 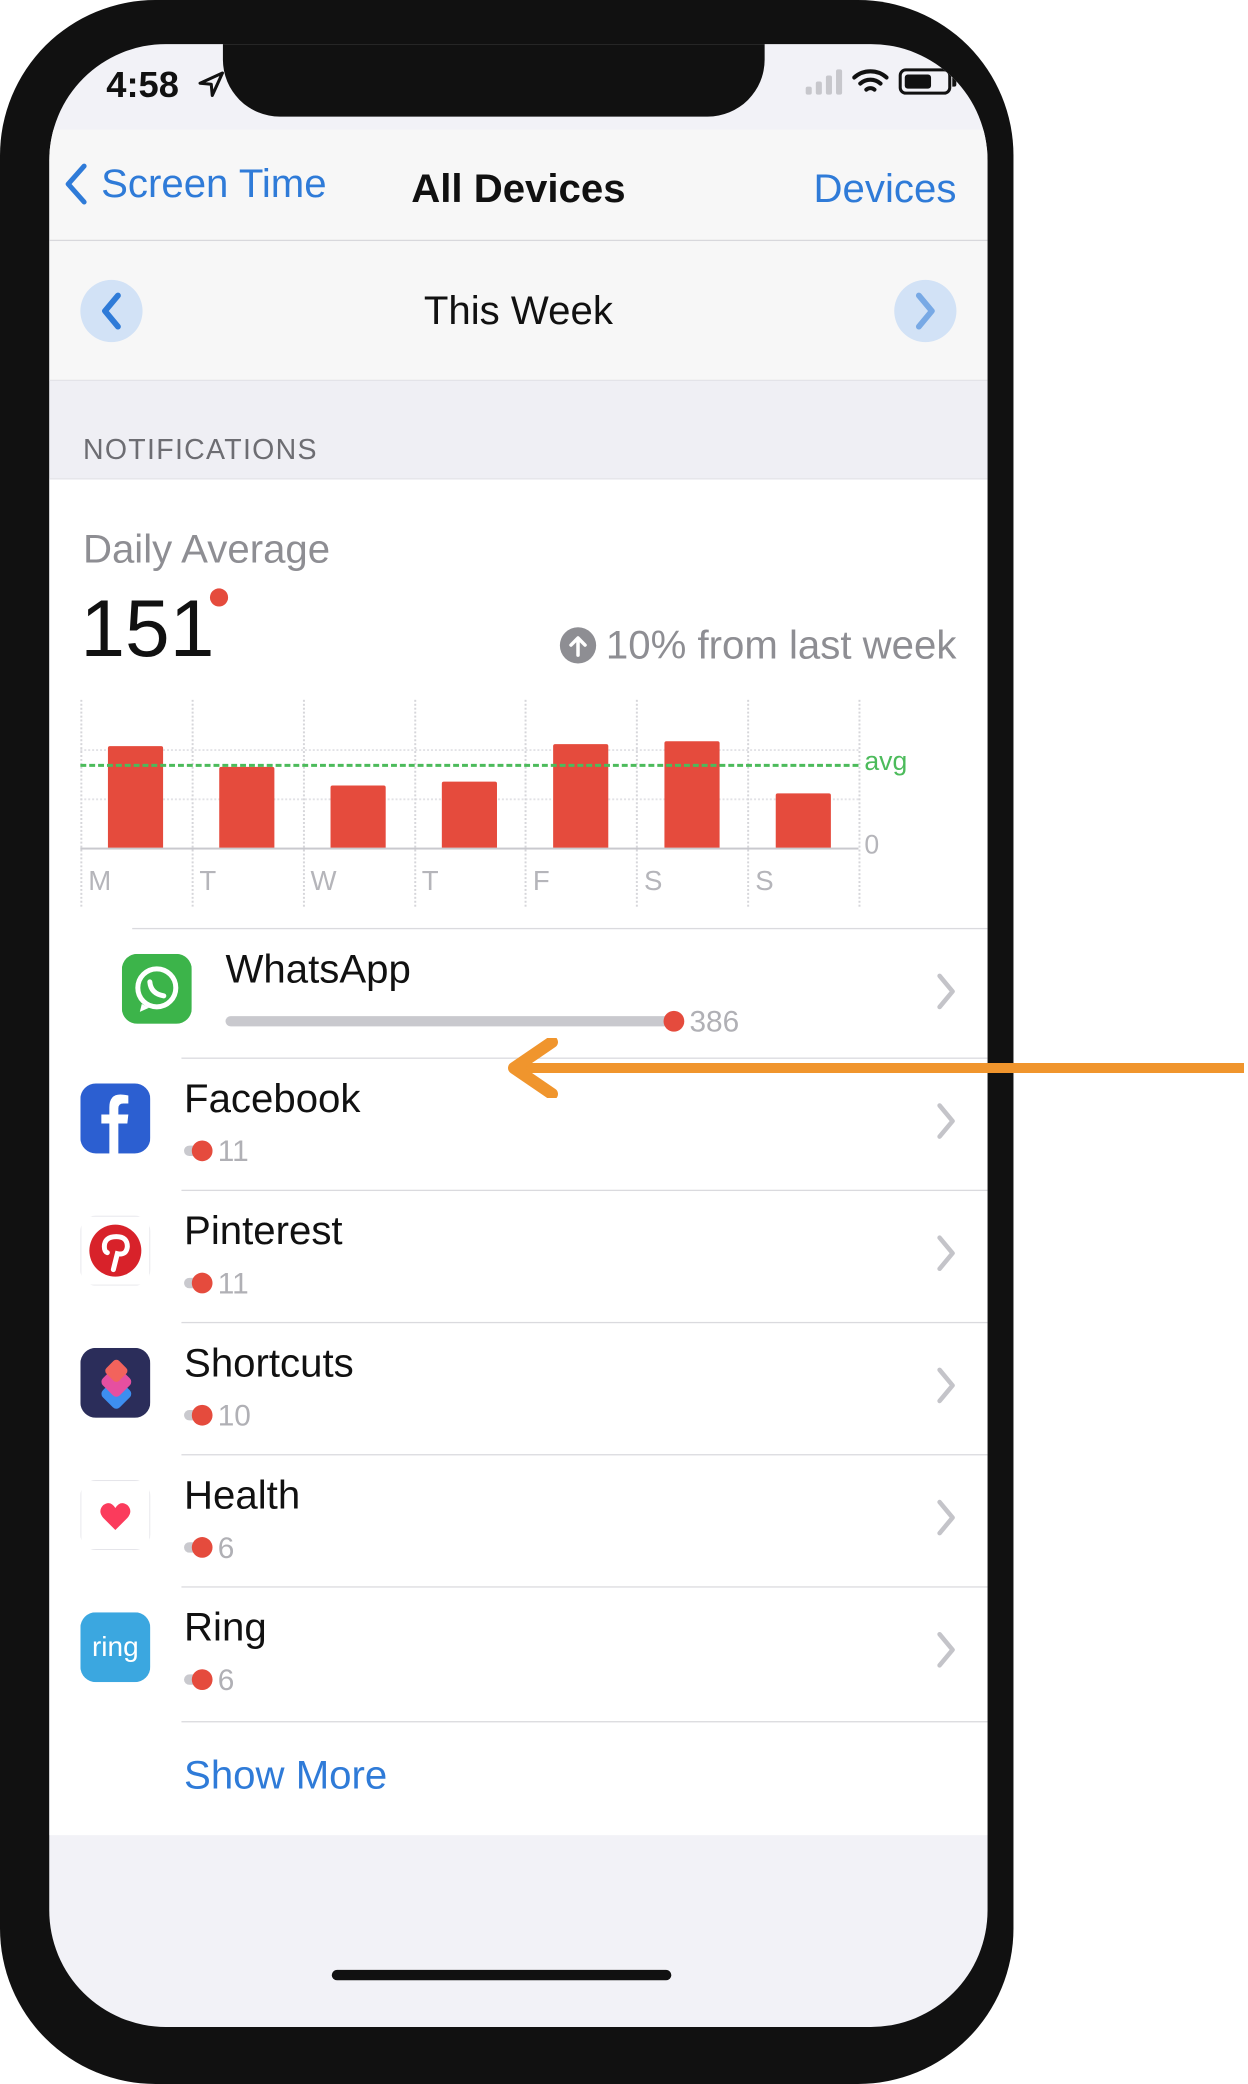 What do you see at coordinates (714, 1020) in the screenshot?
I see `notification-count: 386` at bounding box center [714, 1020].